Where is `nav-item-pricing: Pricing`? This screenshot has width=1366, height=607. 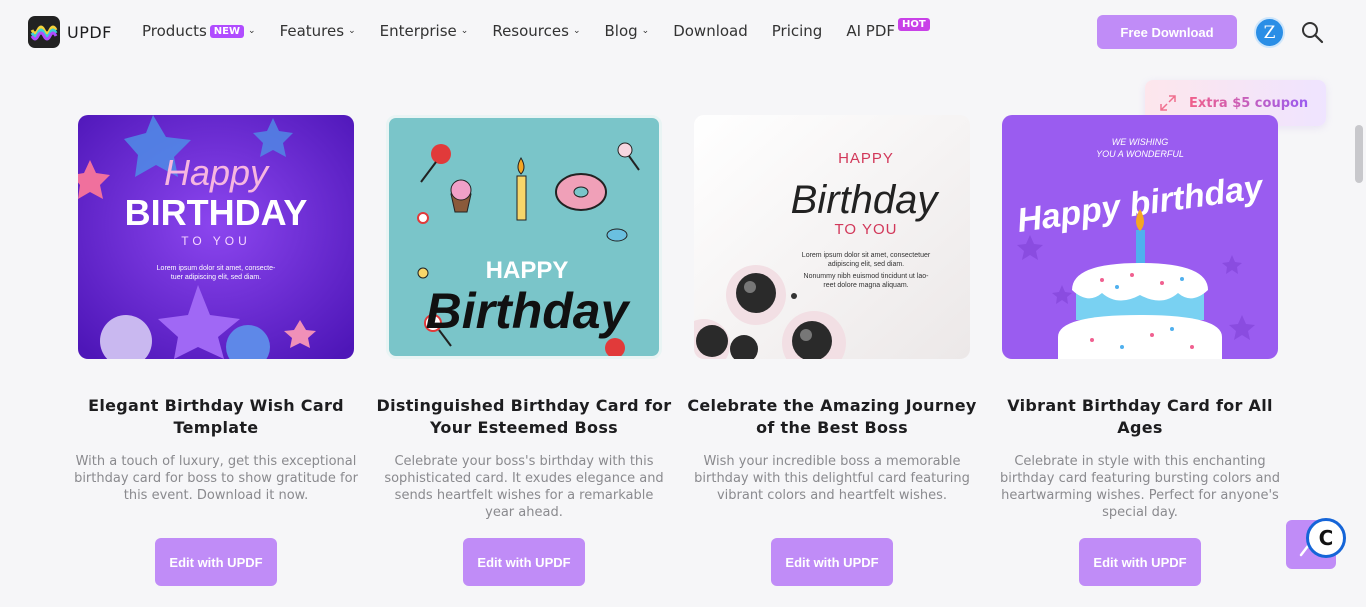 nav-item-pricing: Pricing is located at coordinates (797, 31).